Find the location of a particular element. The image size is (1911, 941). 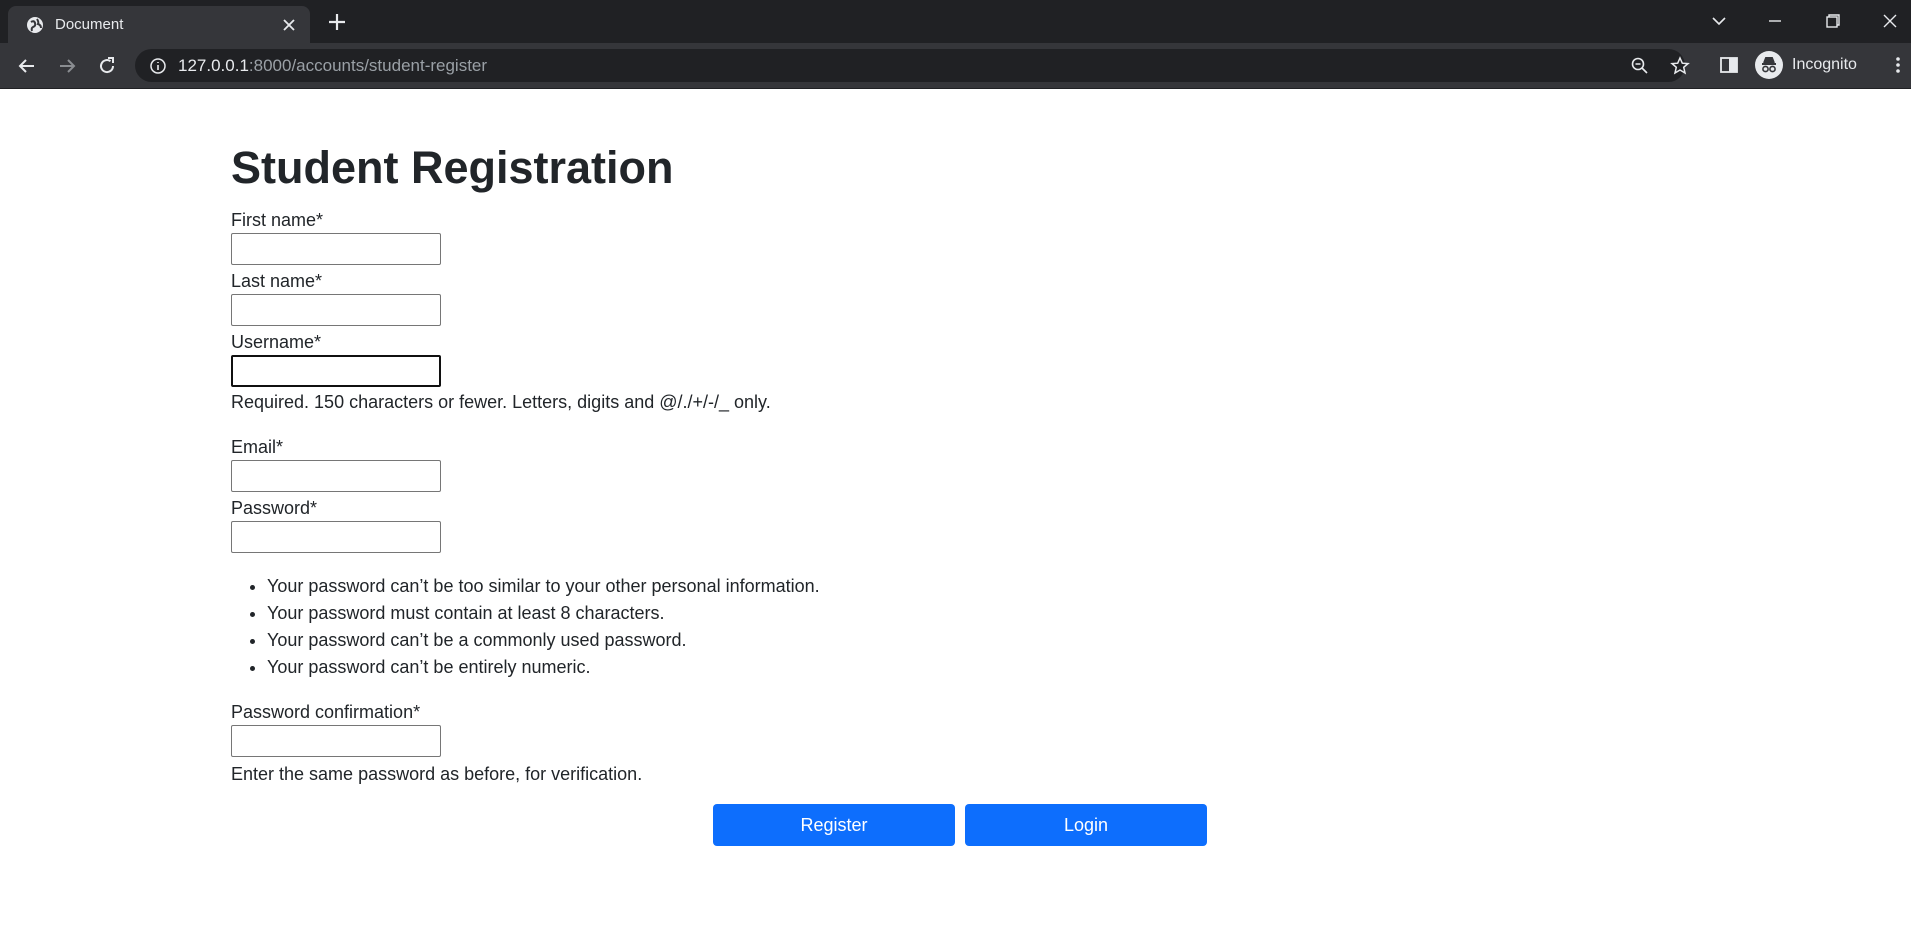

star-icon is located at coordinates (1680, 66).